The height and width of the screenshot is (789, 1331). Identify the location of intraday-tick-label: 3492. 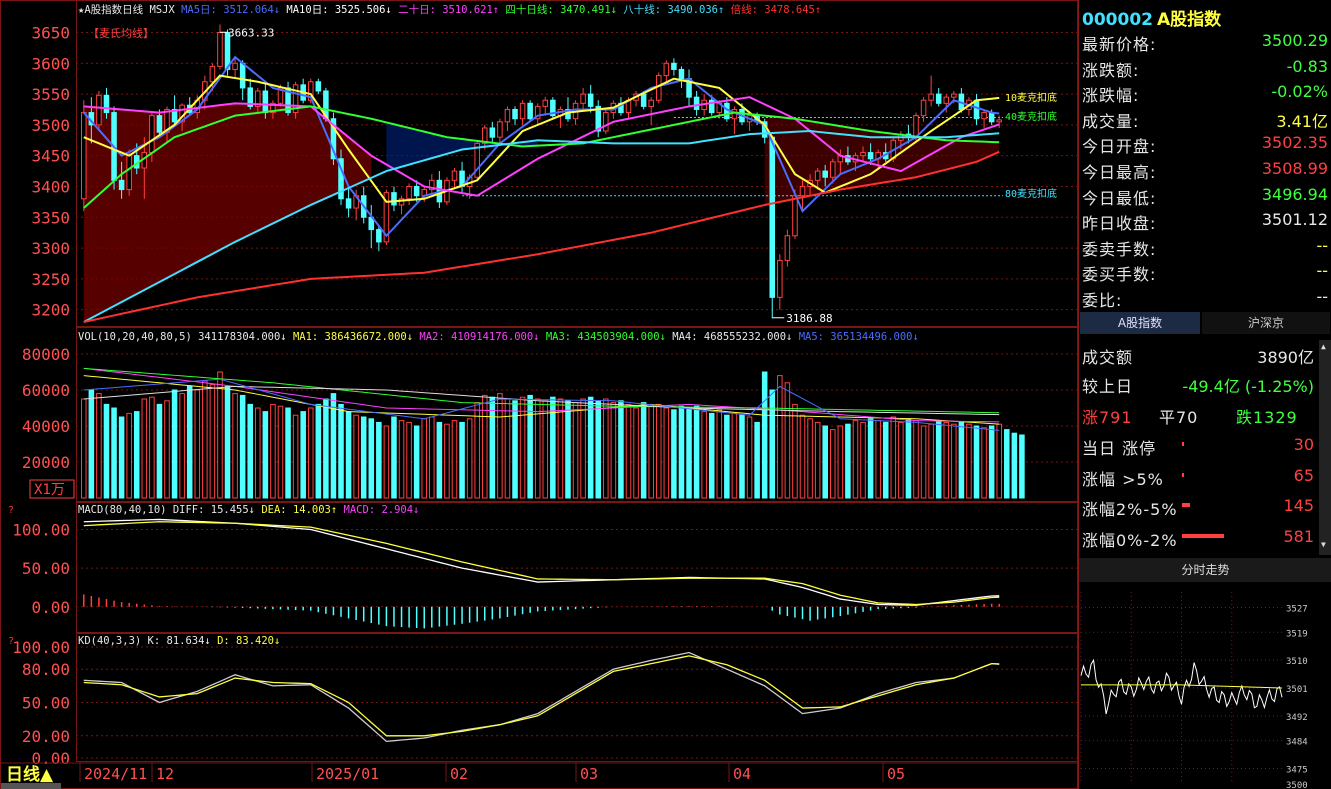
(1297, 718).